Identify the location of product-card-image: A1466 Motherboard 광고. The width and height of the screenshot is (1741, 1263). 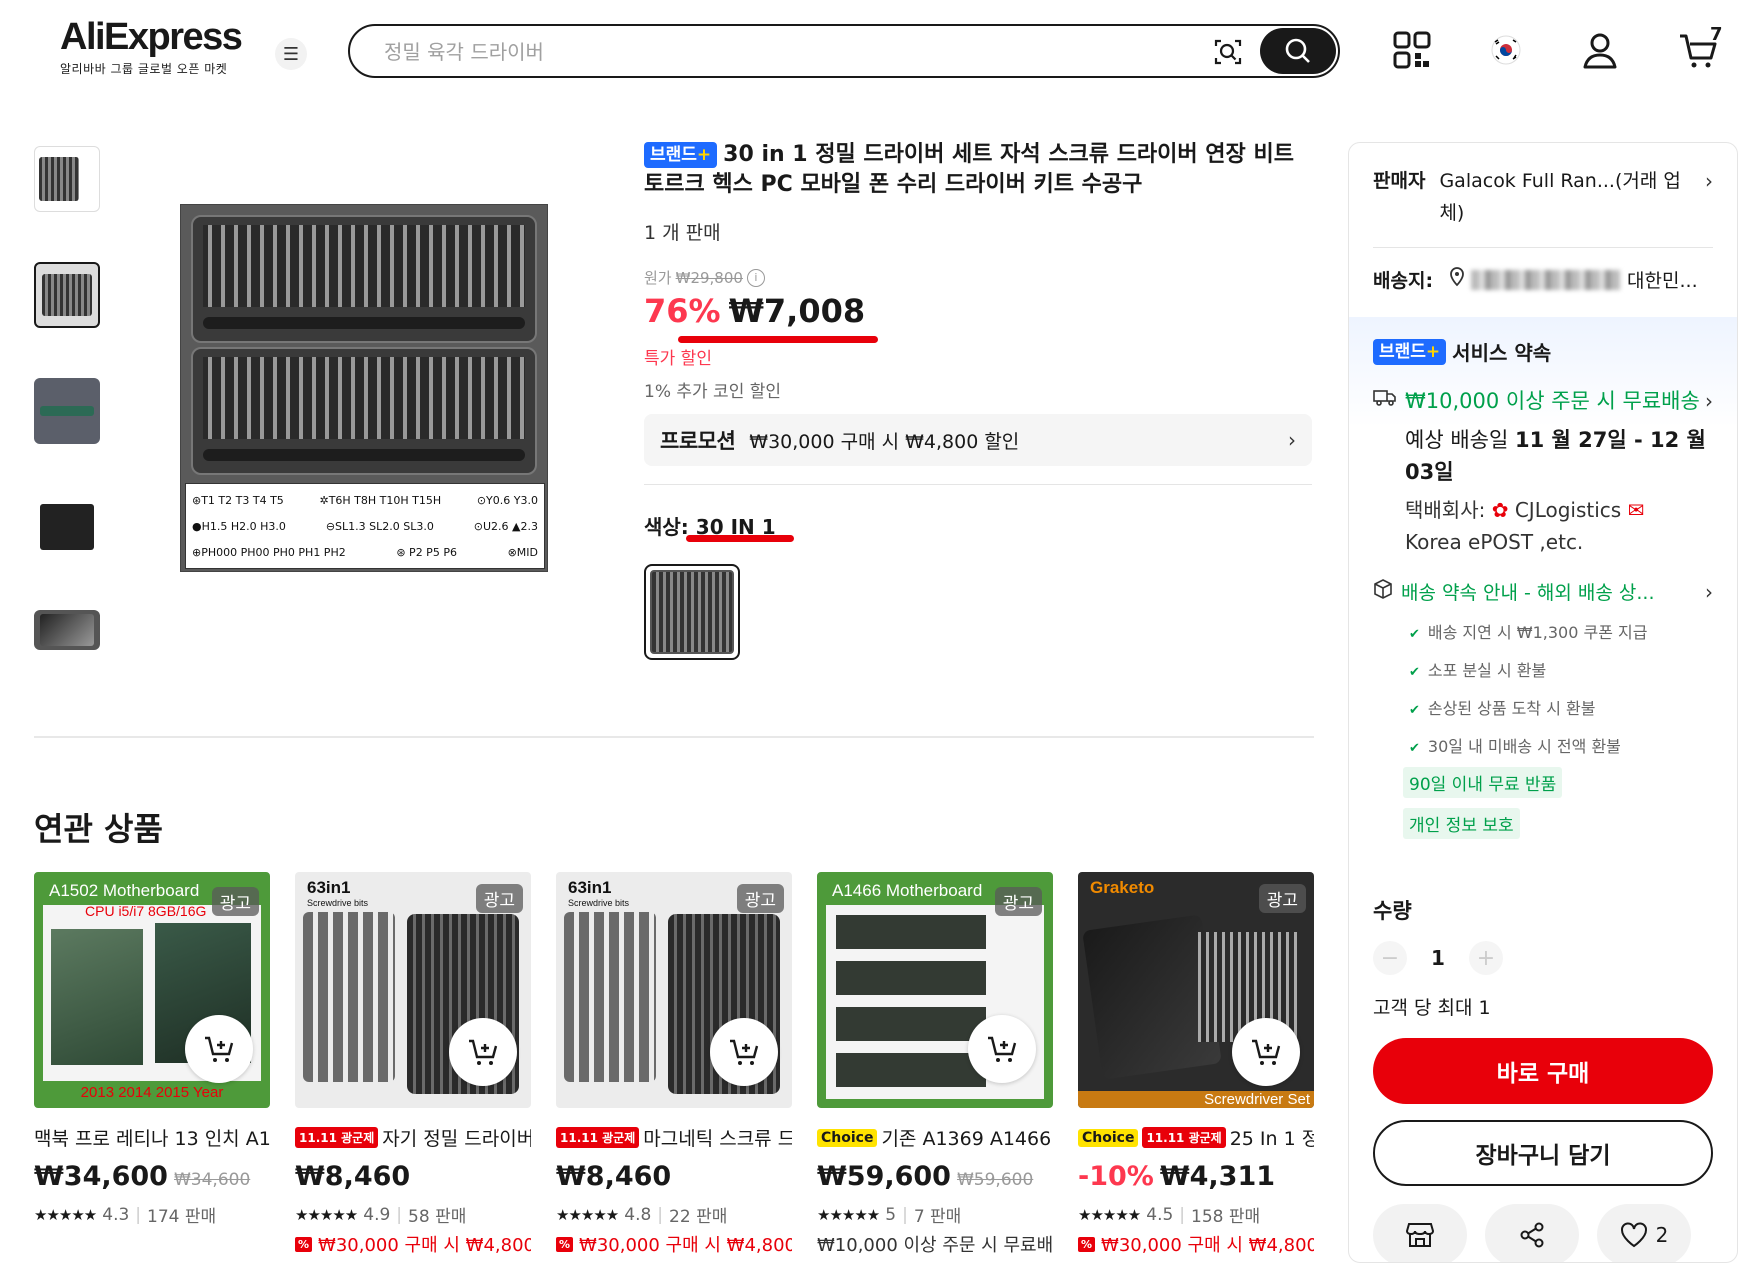
(935, 990).